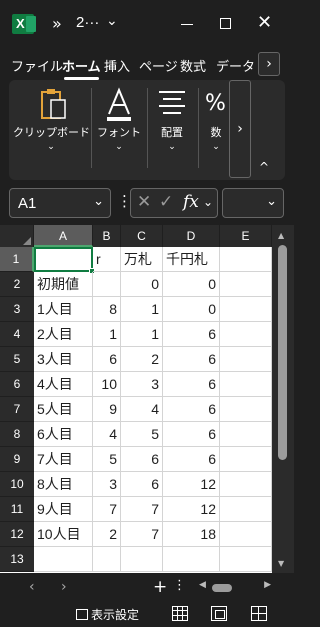  What do you see at coordinates (63, 284) in the screenshot?
I see `cell-a2: 初期値` at bounding box center [63, 284].